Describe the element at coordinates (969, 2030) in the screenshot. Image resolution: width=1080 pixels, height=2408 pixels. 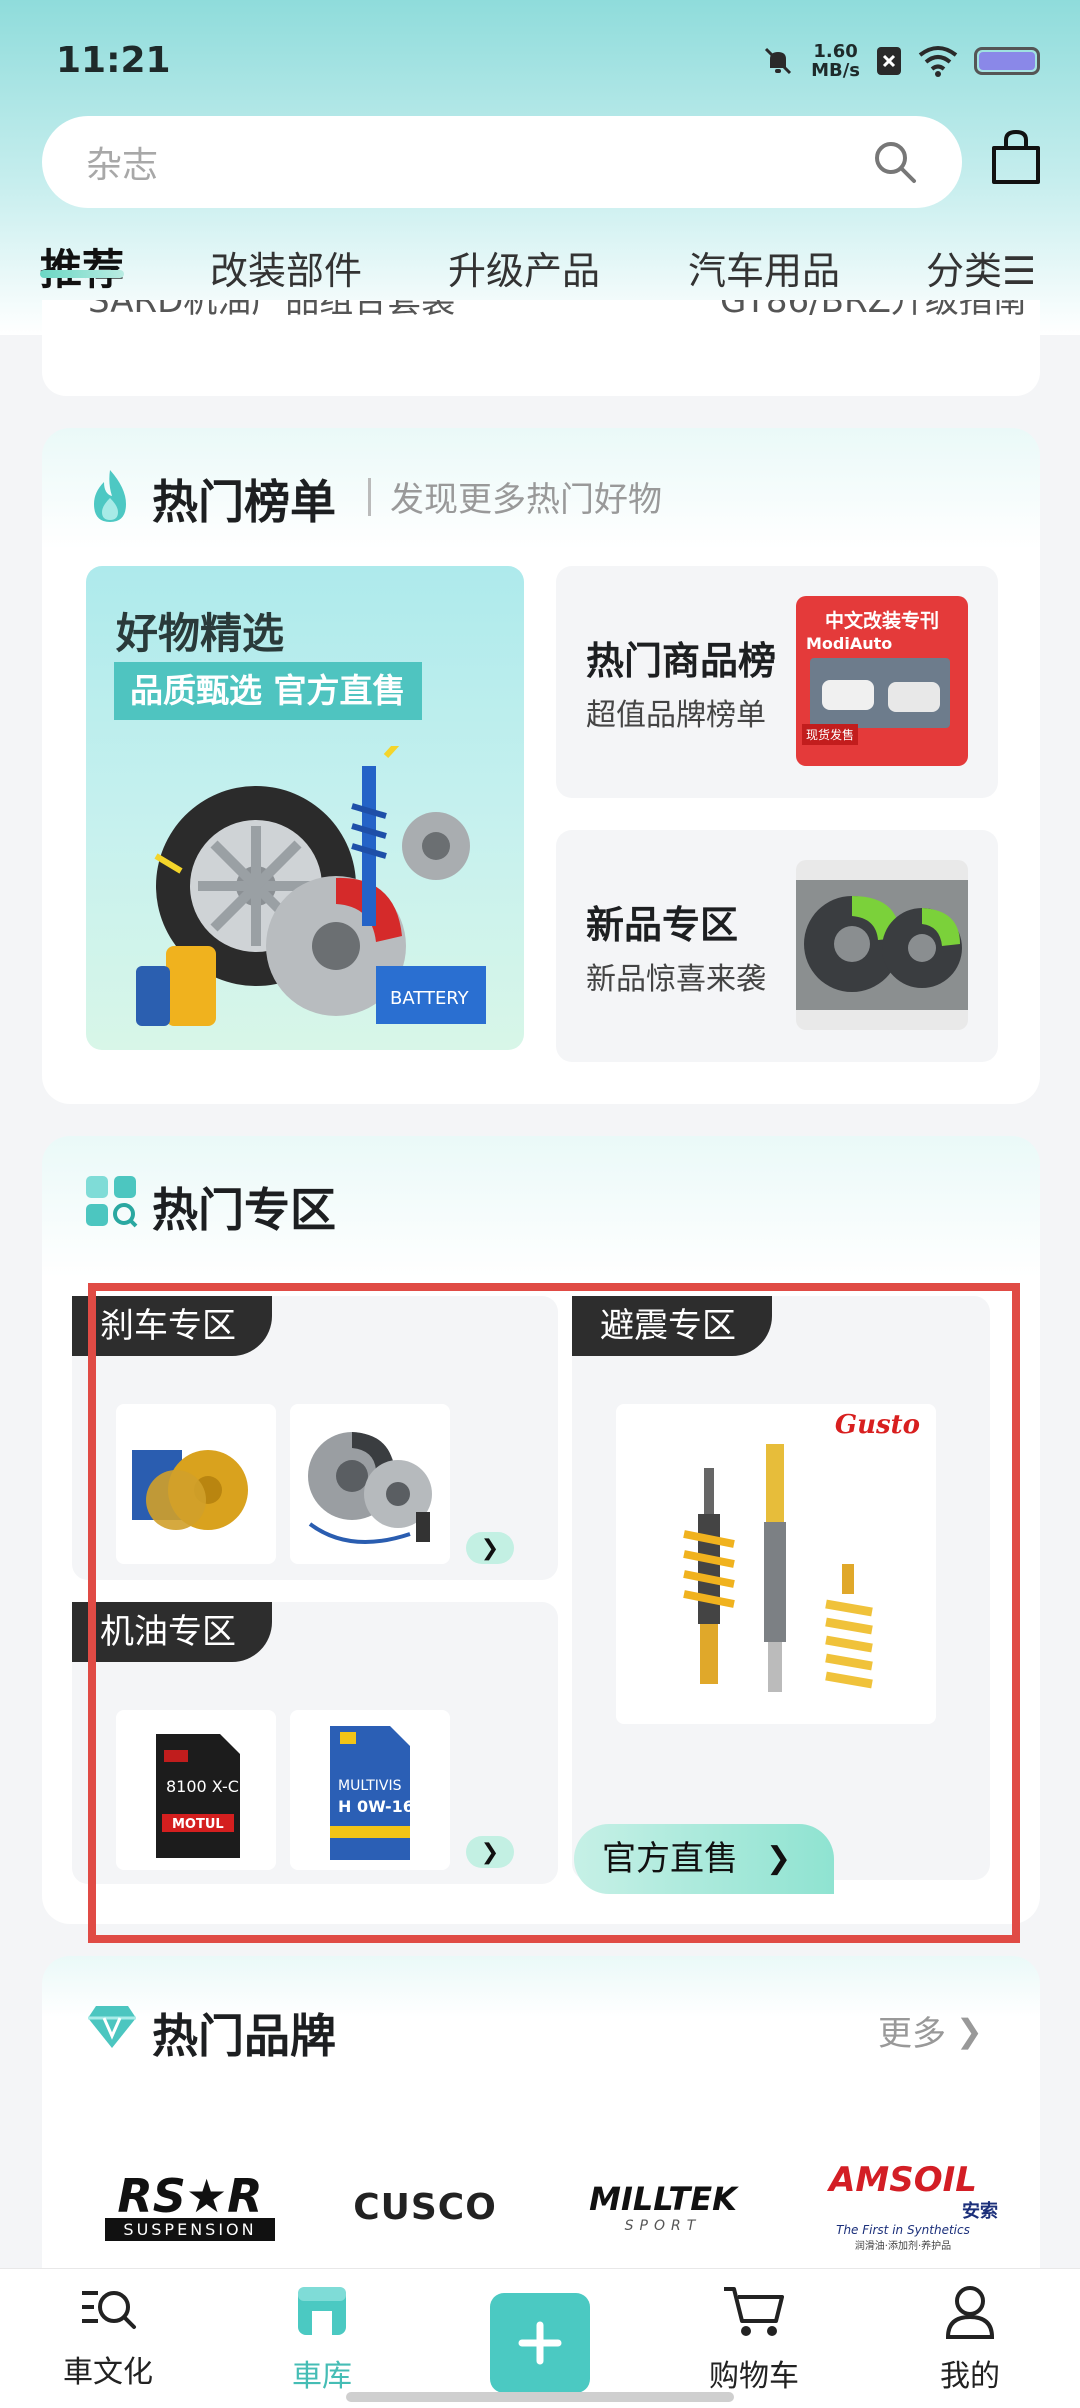
I see `chevron-right-icon: ❯` at that location.